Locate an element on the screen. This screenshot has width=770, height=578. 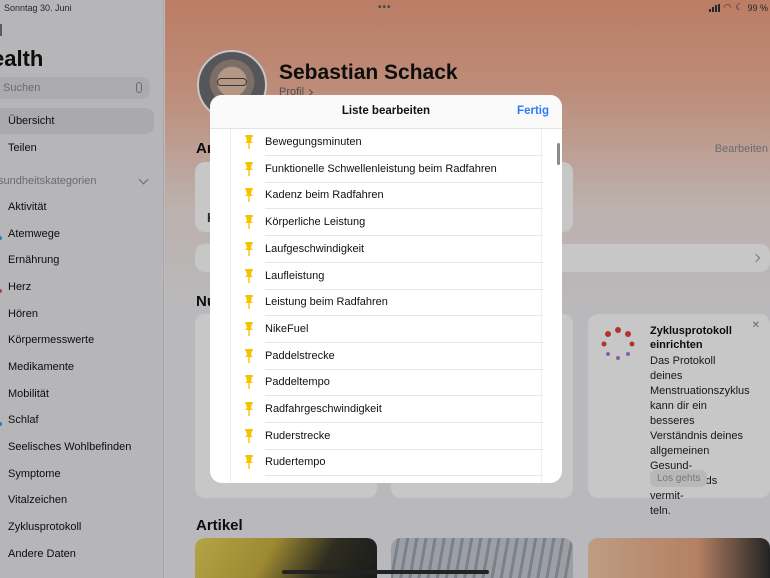
list-item-label: Ruderstrecke is located at coordinates (298, 435).